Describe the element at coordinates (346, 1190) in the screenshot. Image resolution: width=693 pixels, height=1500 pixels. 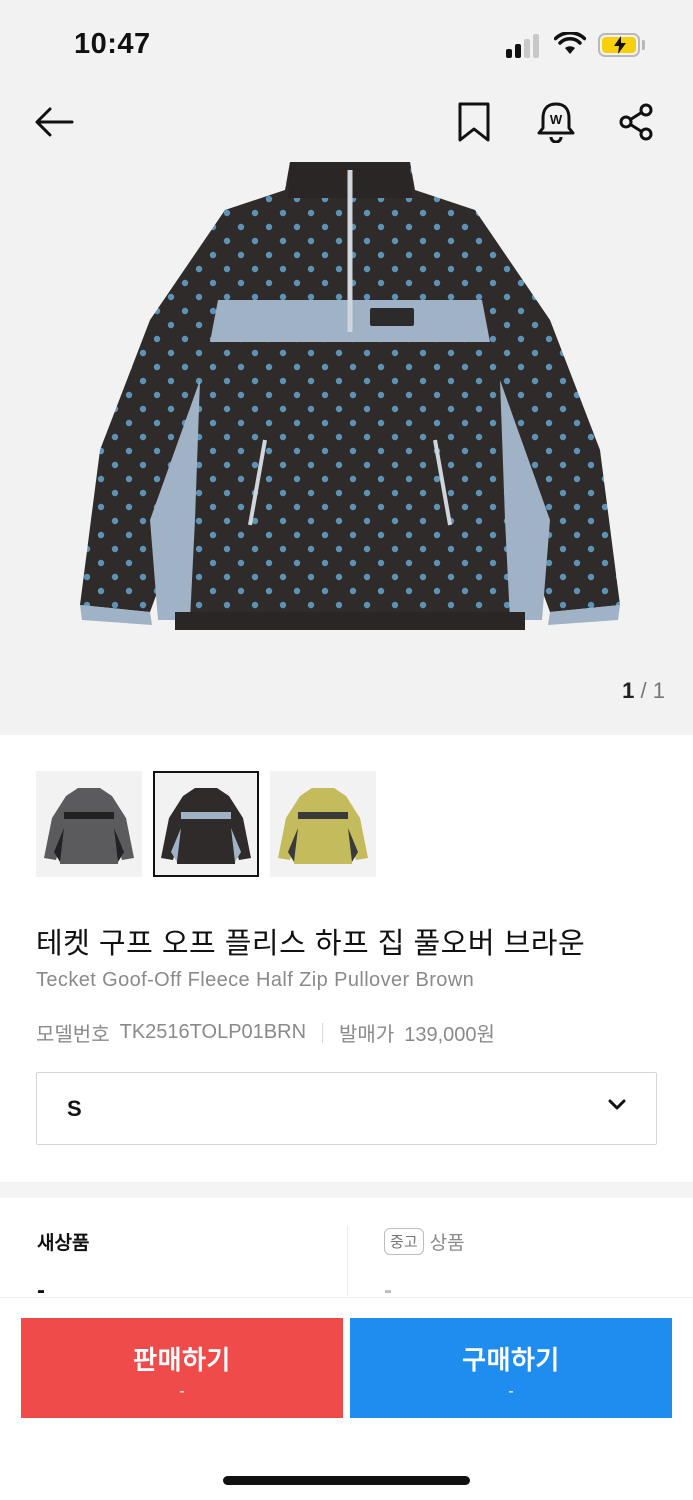
I see `section-divider` at that location.